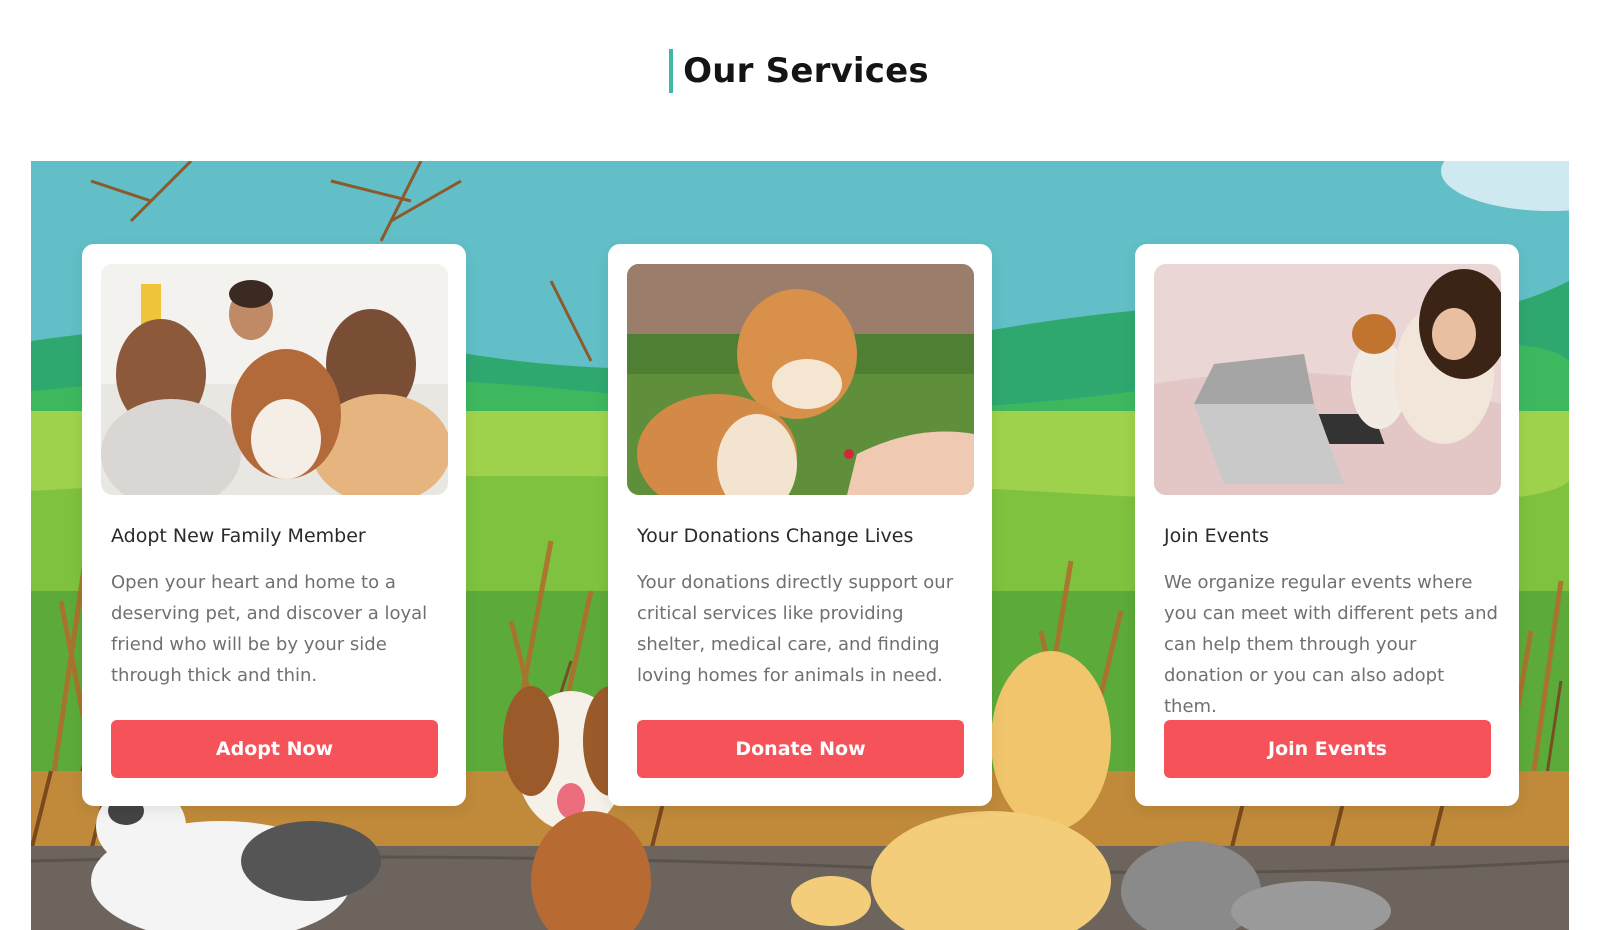 The image size is (1598, 930). I want to click on adopt-now-button: Adopt Now, so click(274, 749).